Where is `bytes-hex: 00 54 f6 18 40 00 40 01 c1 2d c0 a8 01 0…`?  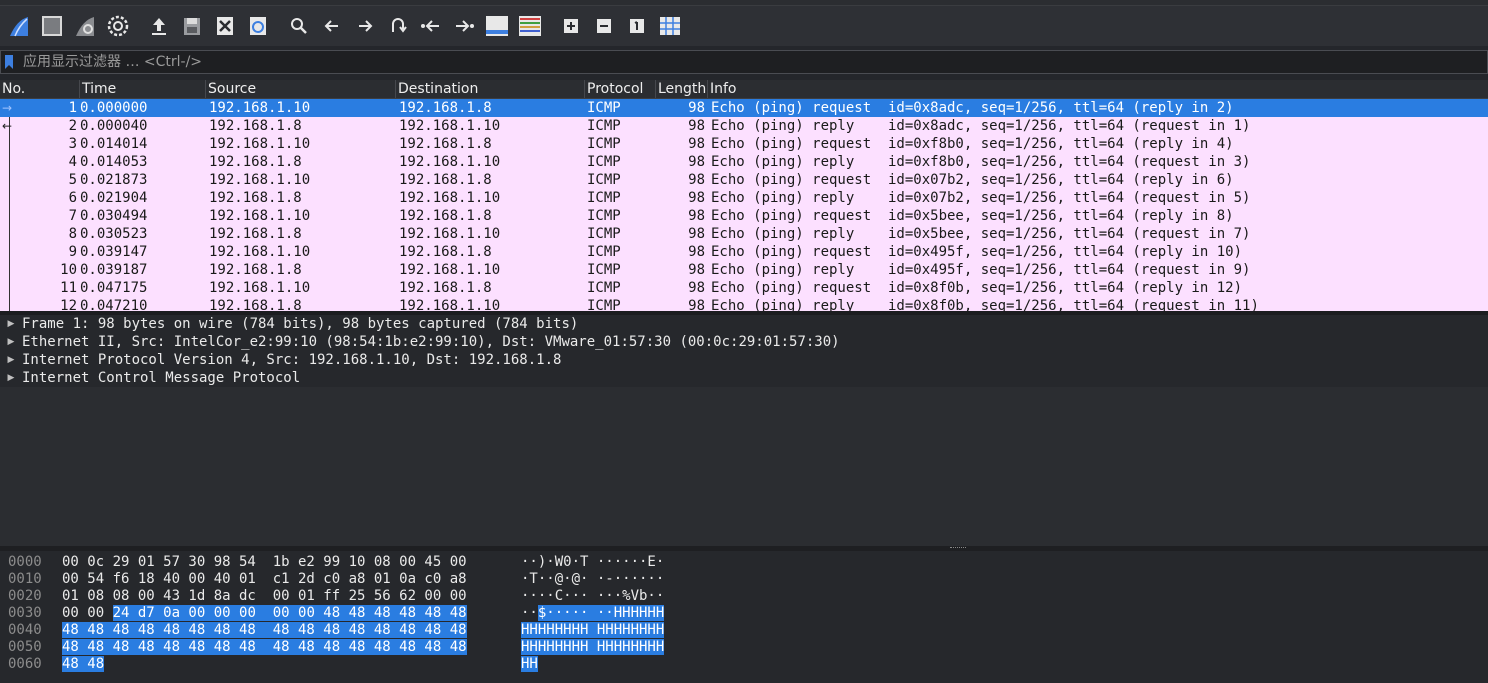 bytes-hex: 00 54 f6 18 40 00 40 01 c1 2d c0 a8 01 0… is located at coordinates (264, 579).